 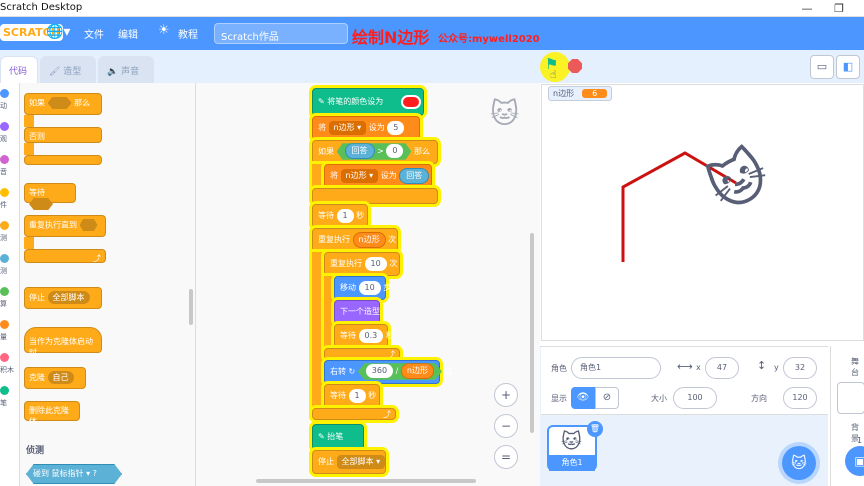 I want to click on category-label: 笔, so click(x=3, y=403).